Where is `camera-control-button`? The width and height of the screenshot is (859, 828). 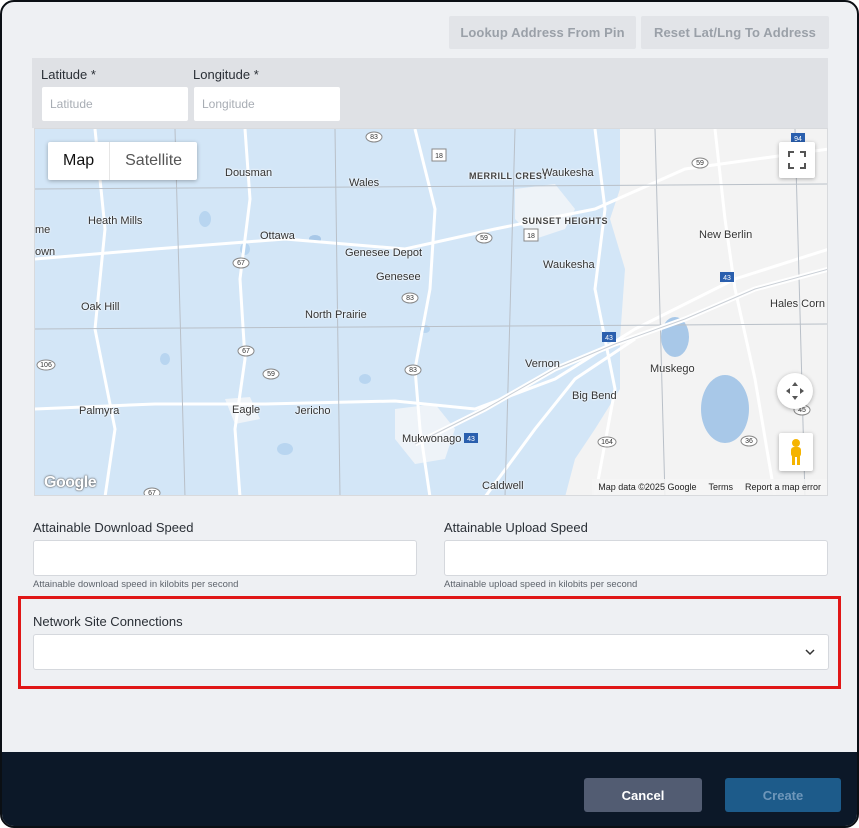 camera-control-button is located at coordinates (795, 391).